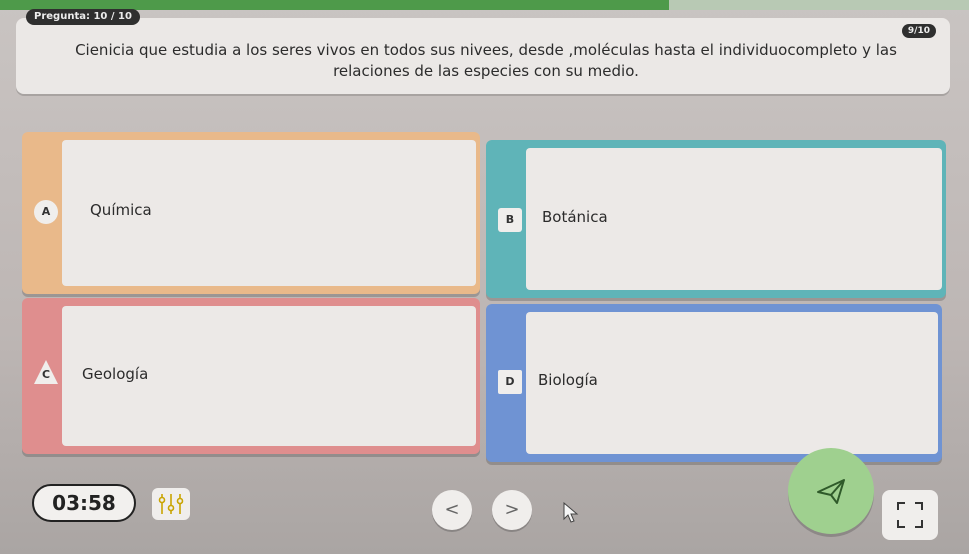 Image resolution: width=969 pixels, height=554 pixels. Describe the element at coordinates (716, 219) in the screenshot. I see `option-b: B Botánica` at that location.